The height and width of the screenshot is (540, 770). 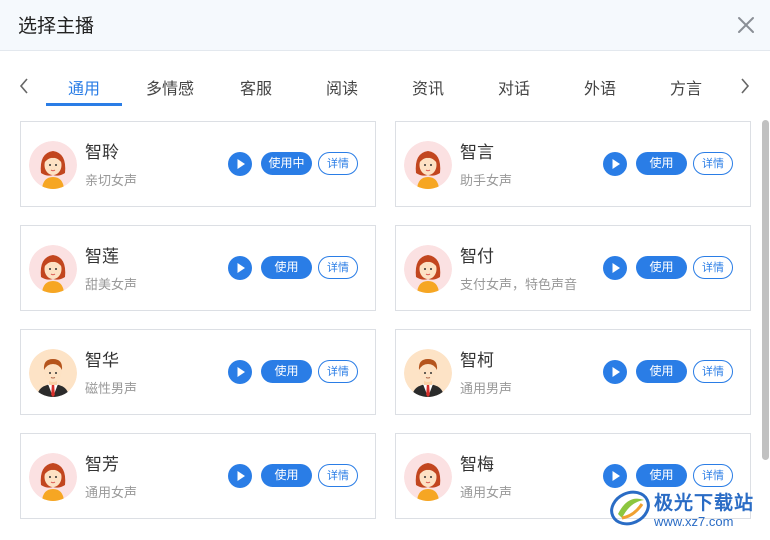 What do you see at coordinates (686, 89) in the screenshot?
I see `tab-dialect: 方言` at bounding box center [686, 89].